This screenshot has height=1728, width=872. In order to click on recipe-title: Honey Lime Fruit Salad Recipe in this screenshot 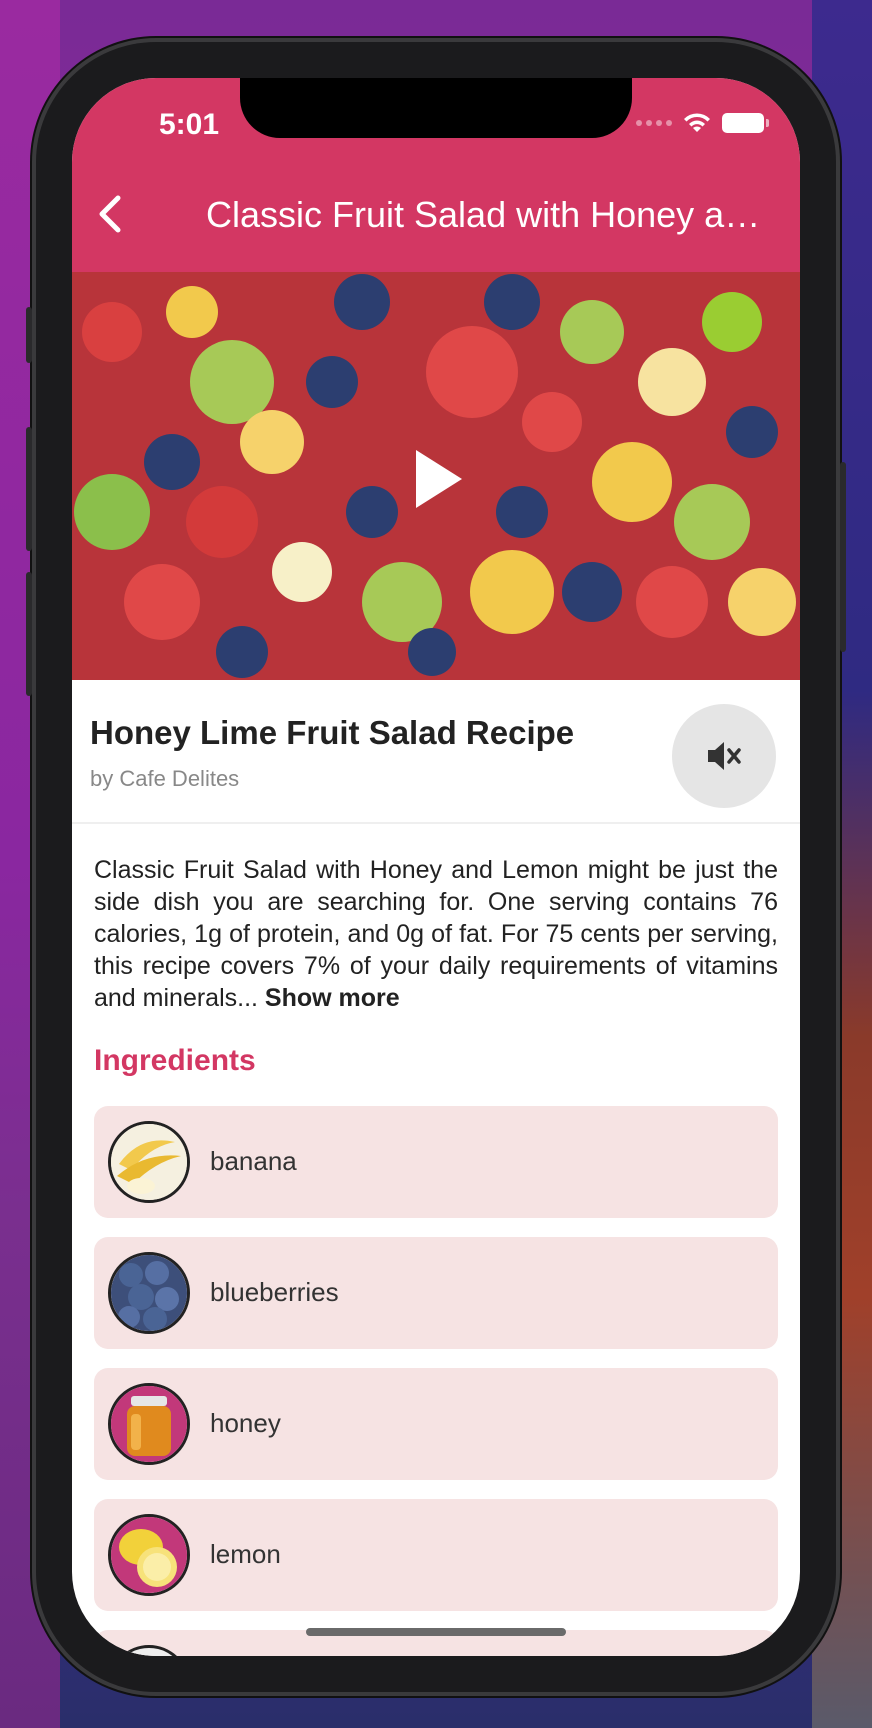, I will do `click(332, 732)`.